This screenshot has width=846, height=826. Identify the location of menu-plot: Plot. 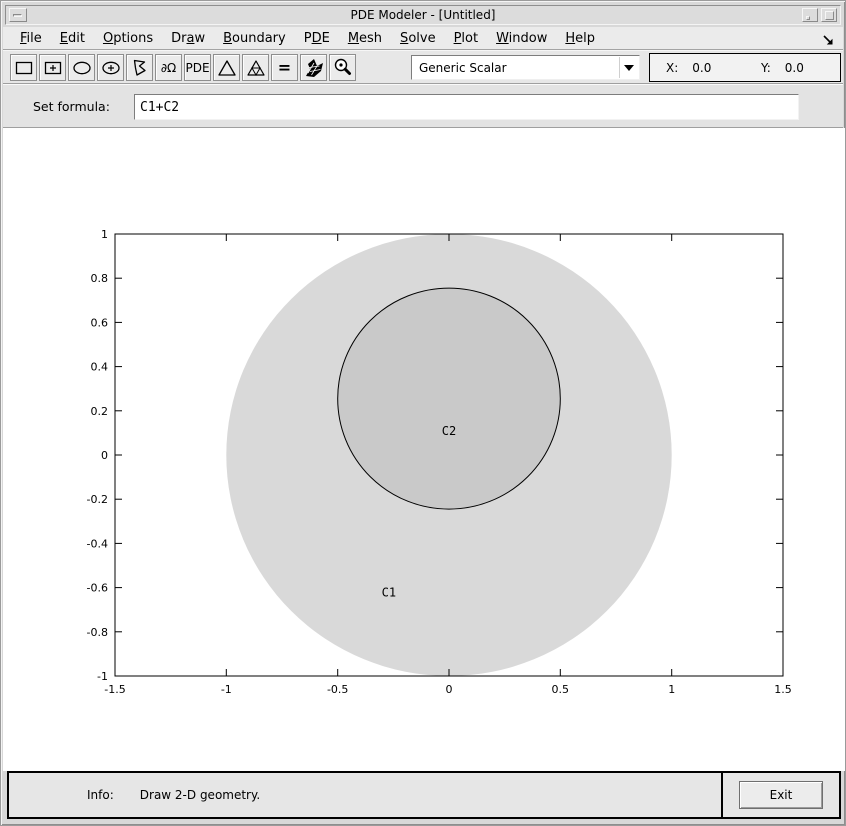
(466, 38).